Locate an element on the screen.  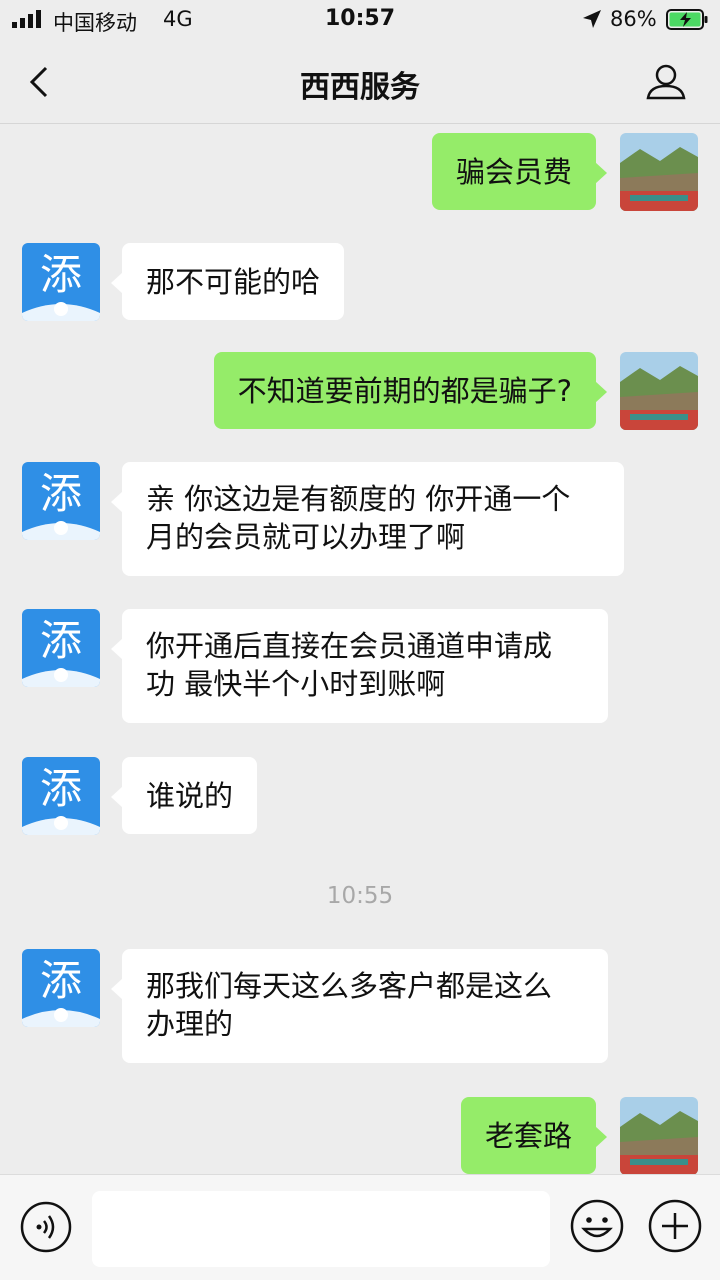
input-bar is located at coordinates (360, 1227).